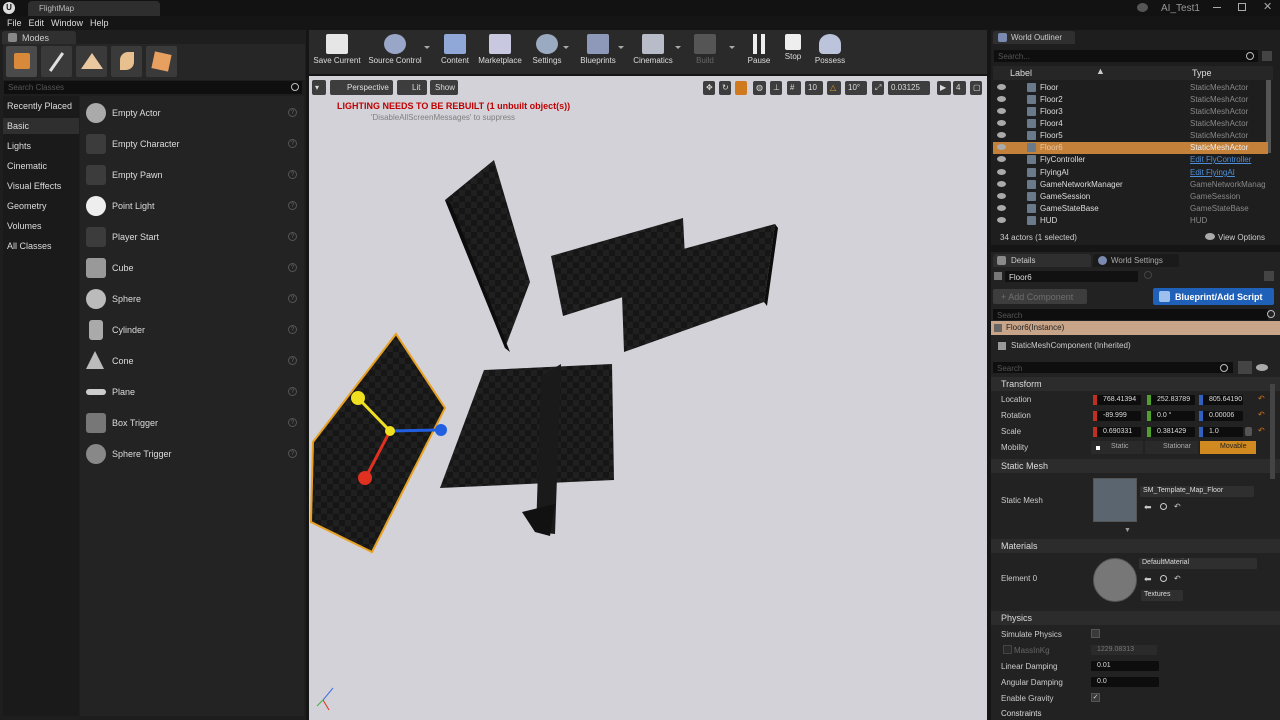 This screenshot has width=1280, height=720. I want to click on material-thumbnail, so click(1115, 580).